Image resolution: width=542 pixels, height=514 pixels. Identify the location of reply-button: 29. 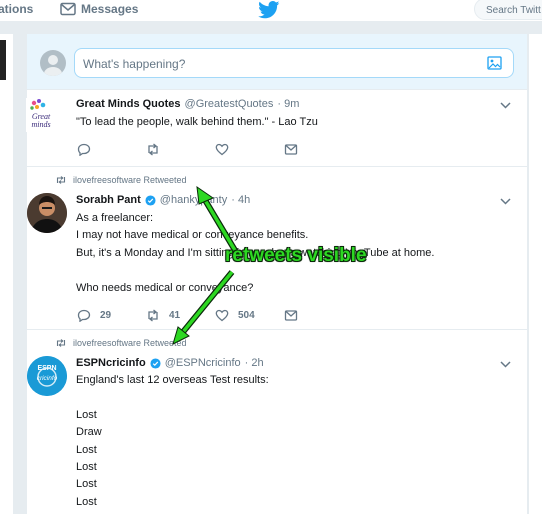
(111, 315).